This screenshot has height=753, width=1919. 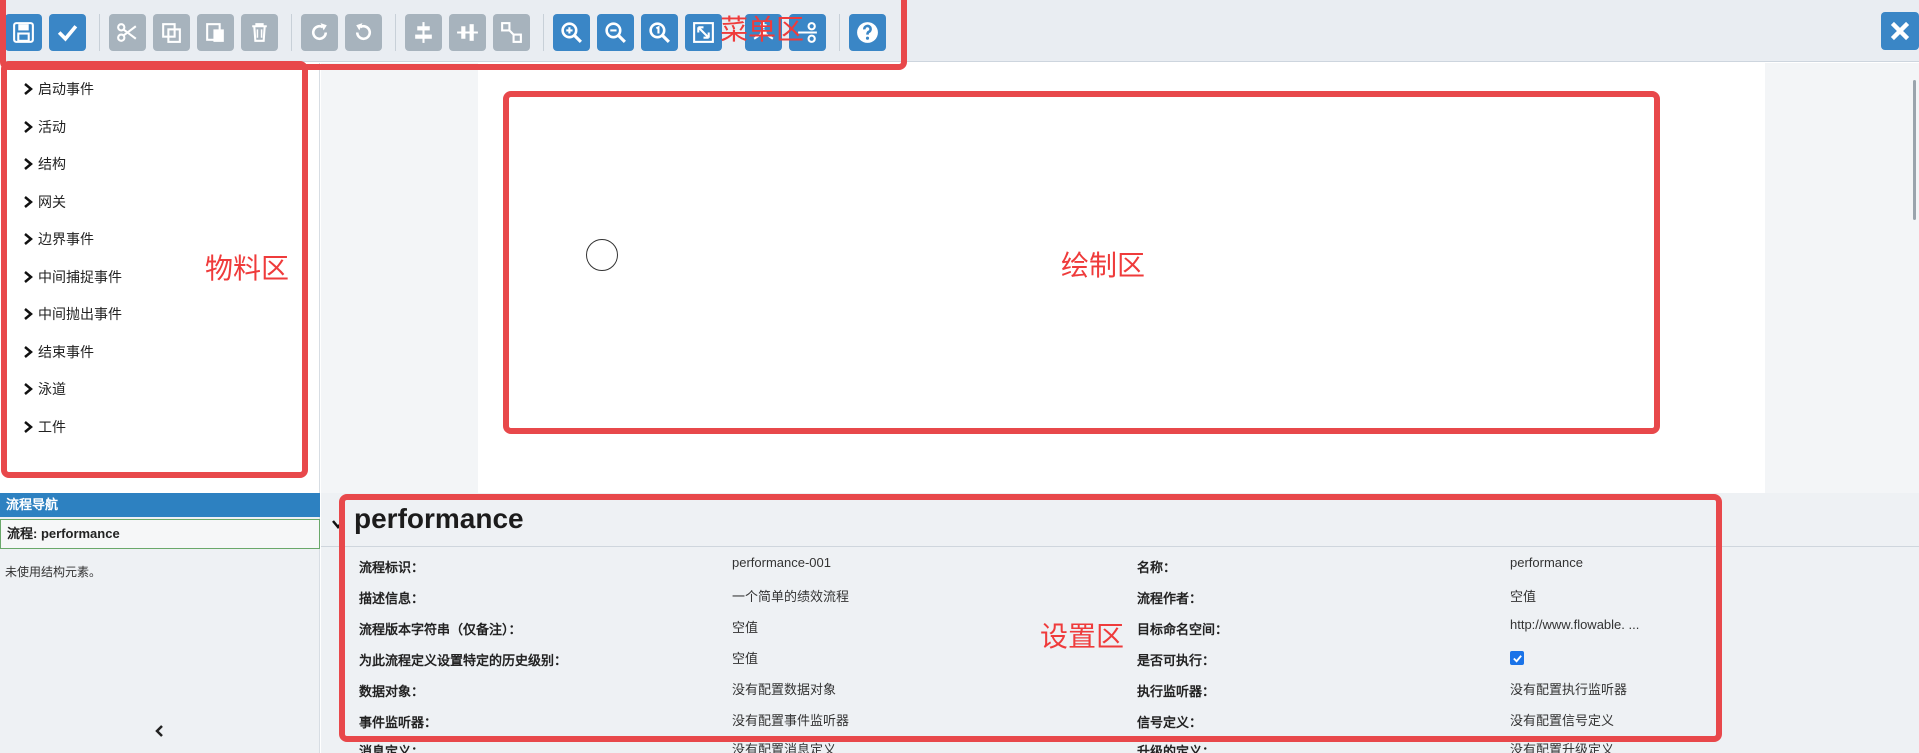 I want to click on navigator-empty-text: 未使用结构元素。, so click(x=53, y=572).